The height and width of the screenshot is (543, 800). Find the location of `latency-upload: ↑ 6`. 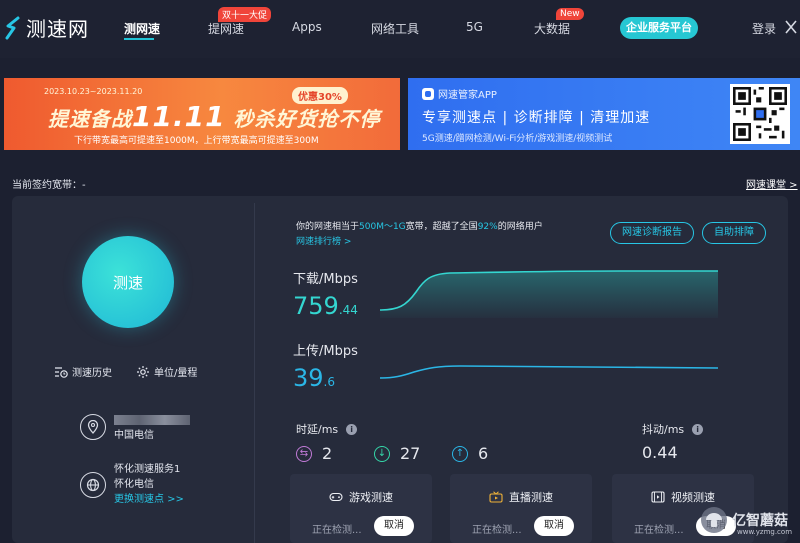

latency-upload: ↑ 6 is located at coordinates (470, 453).